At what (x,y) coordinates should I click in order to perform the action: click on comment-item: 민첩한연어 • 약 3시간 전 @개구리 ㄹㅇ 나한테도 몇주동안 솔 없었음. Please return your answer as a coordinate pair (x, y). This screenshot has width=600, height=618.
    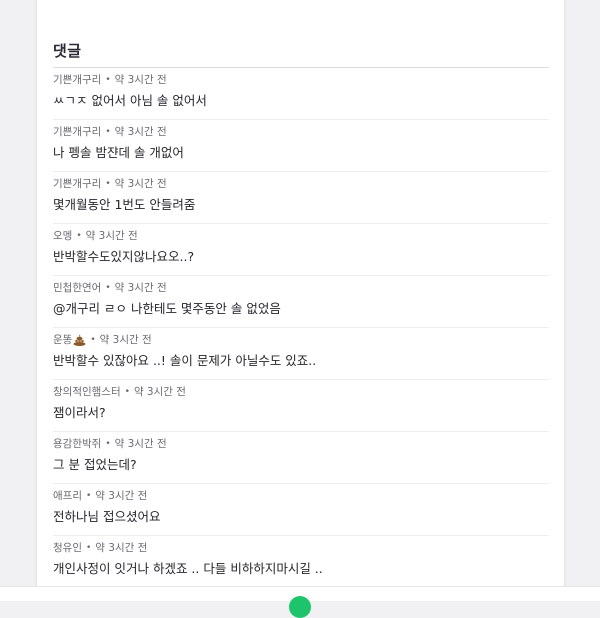
    Looking at the image, I should click on (301, 302).